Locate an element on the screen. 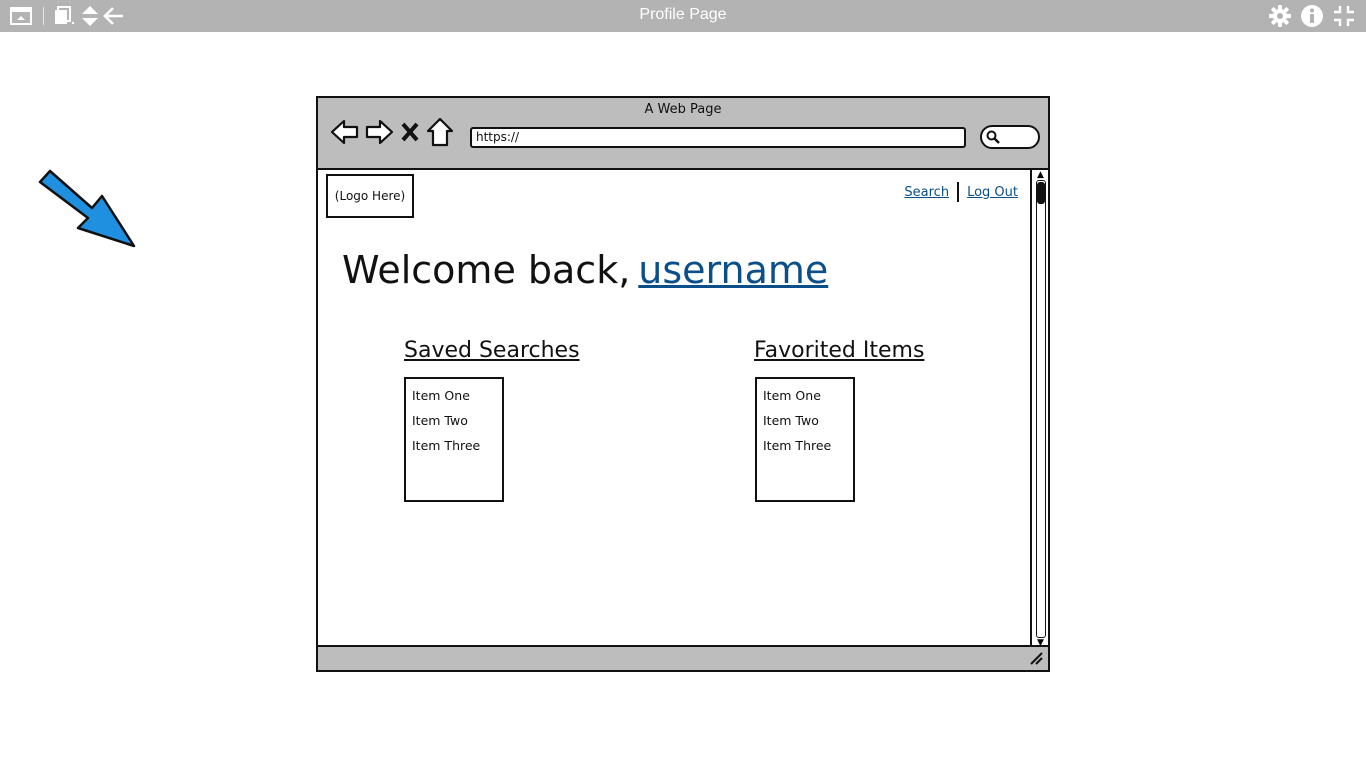 The width and height of the screenshot is (1366, 768). browser-status-bar is located at coordinates (683, 657).